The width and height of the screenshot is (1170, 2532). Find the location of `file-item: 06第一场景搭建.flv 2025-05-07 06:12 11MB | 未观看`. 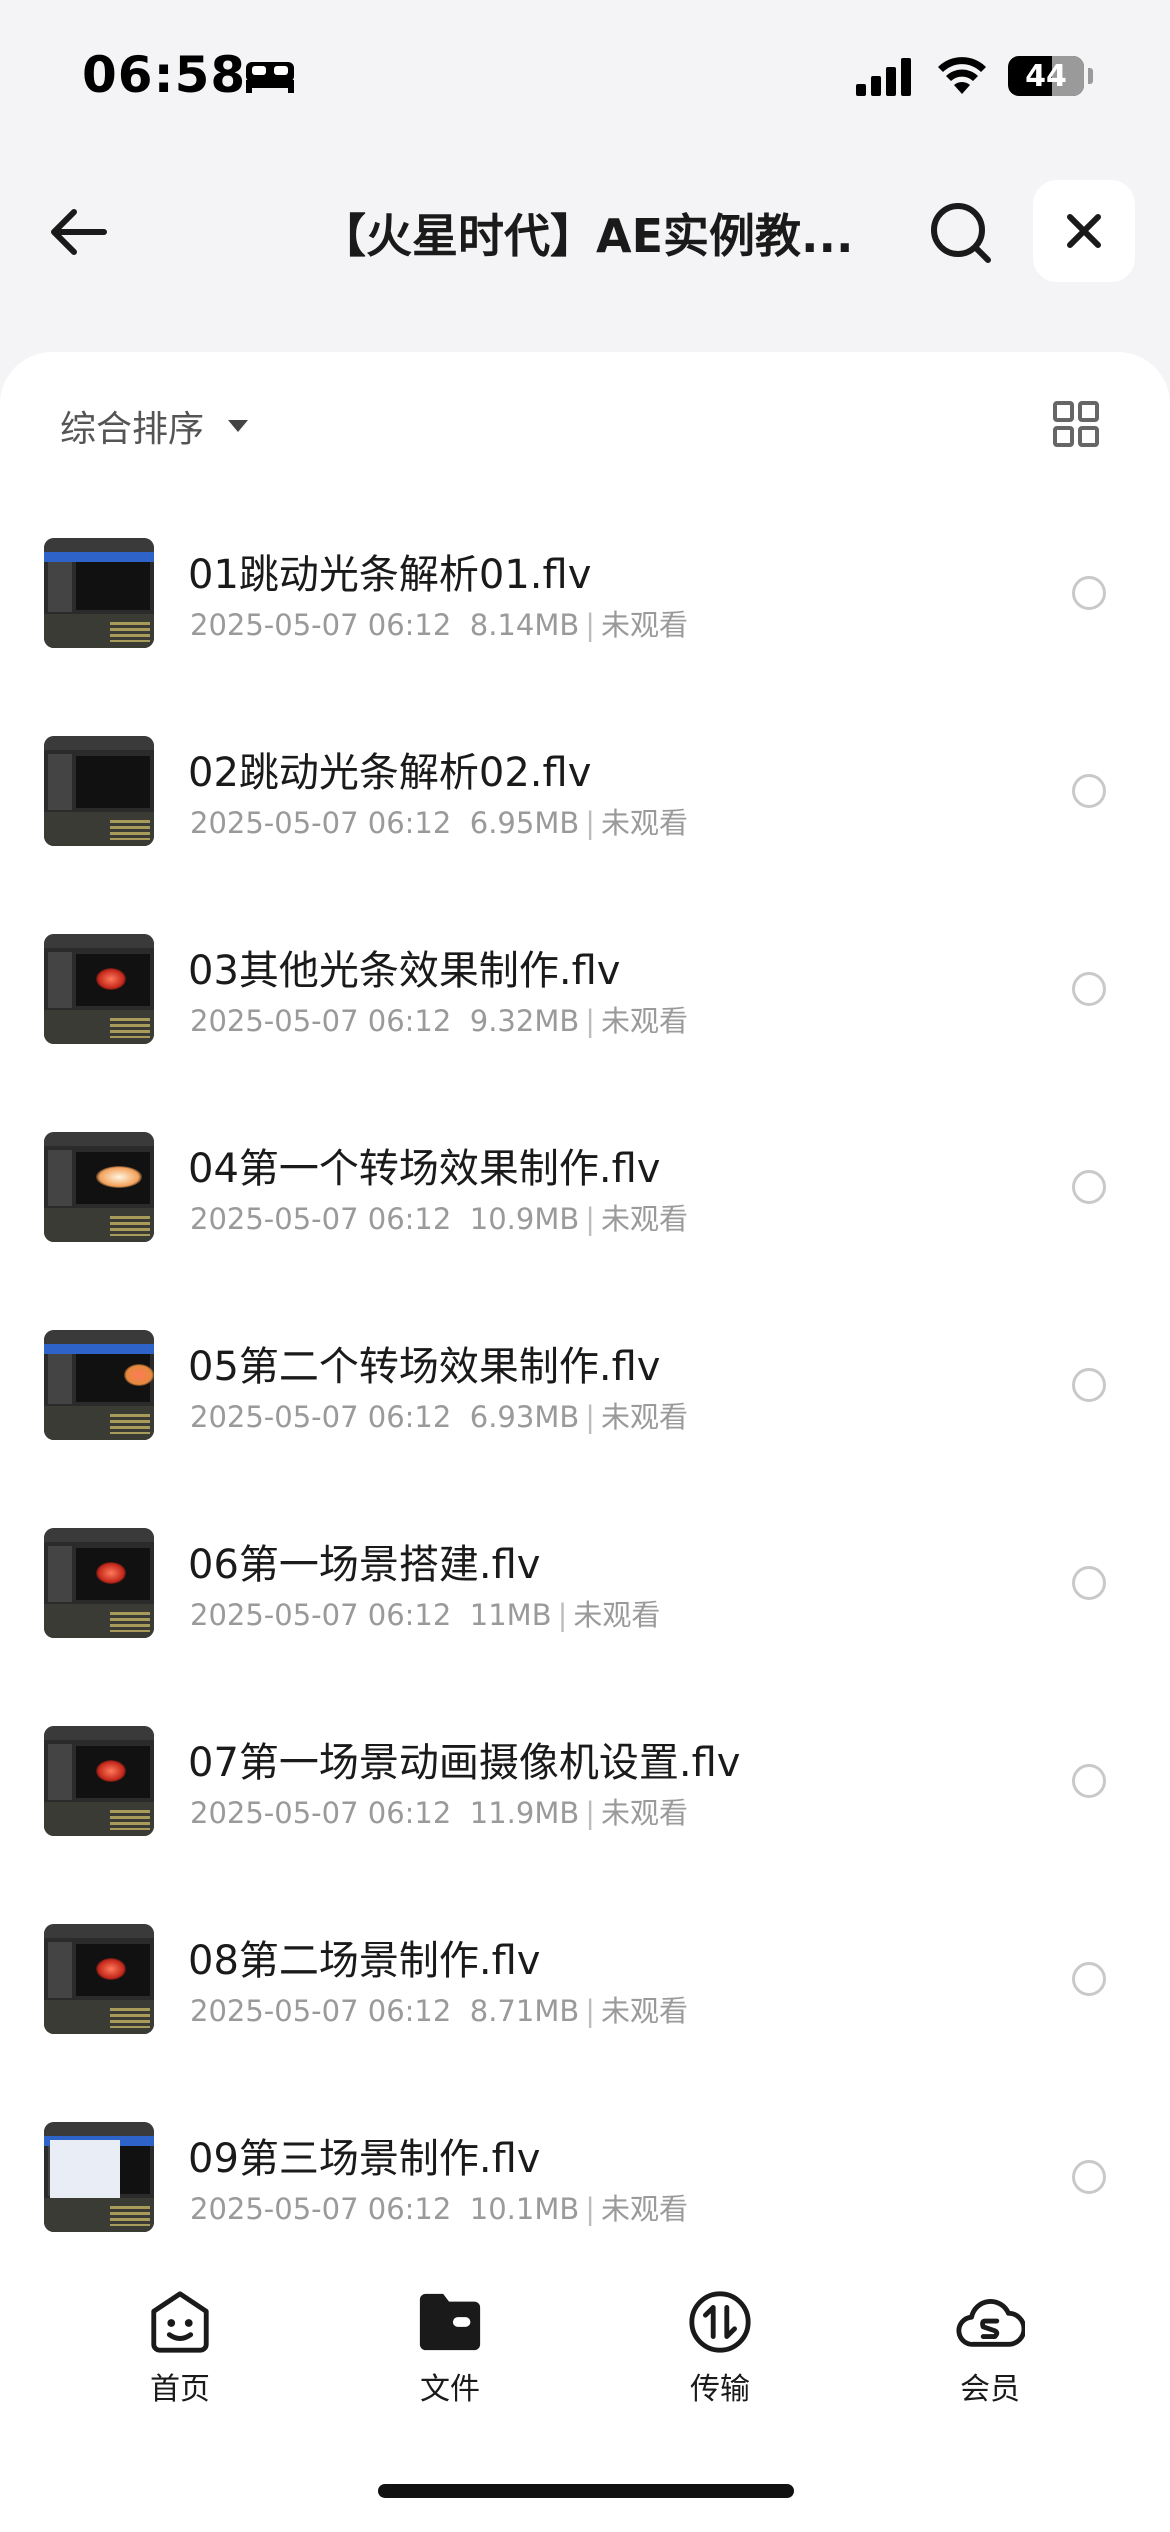

file-item: 06第一场景搭建.flv 2025-05-07 06:12 11MB | 未观看 is located at coordinates (585, 1607).